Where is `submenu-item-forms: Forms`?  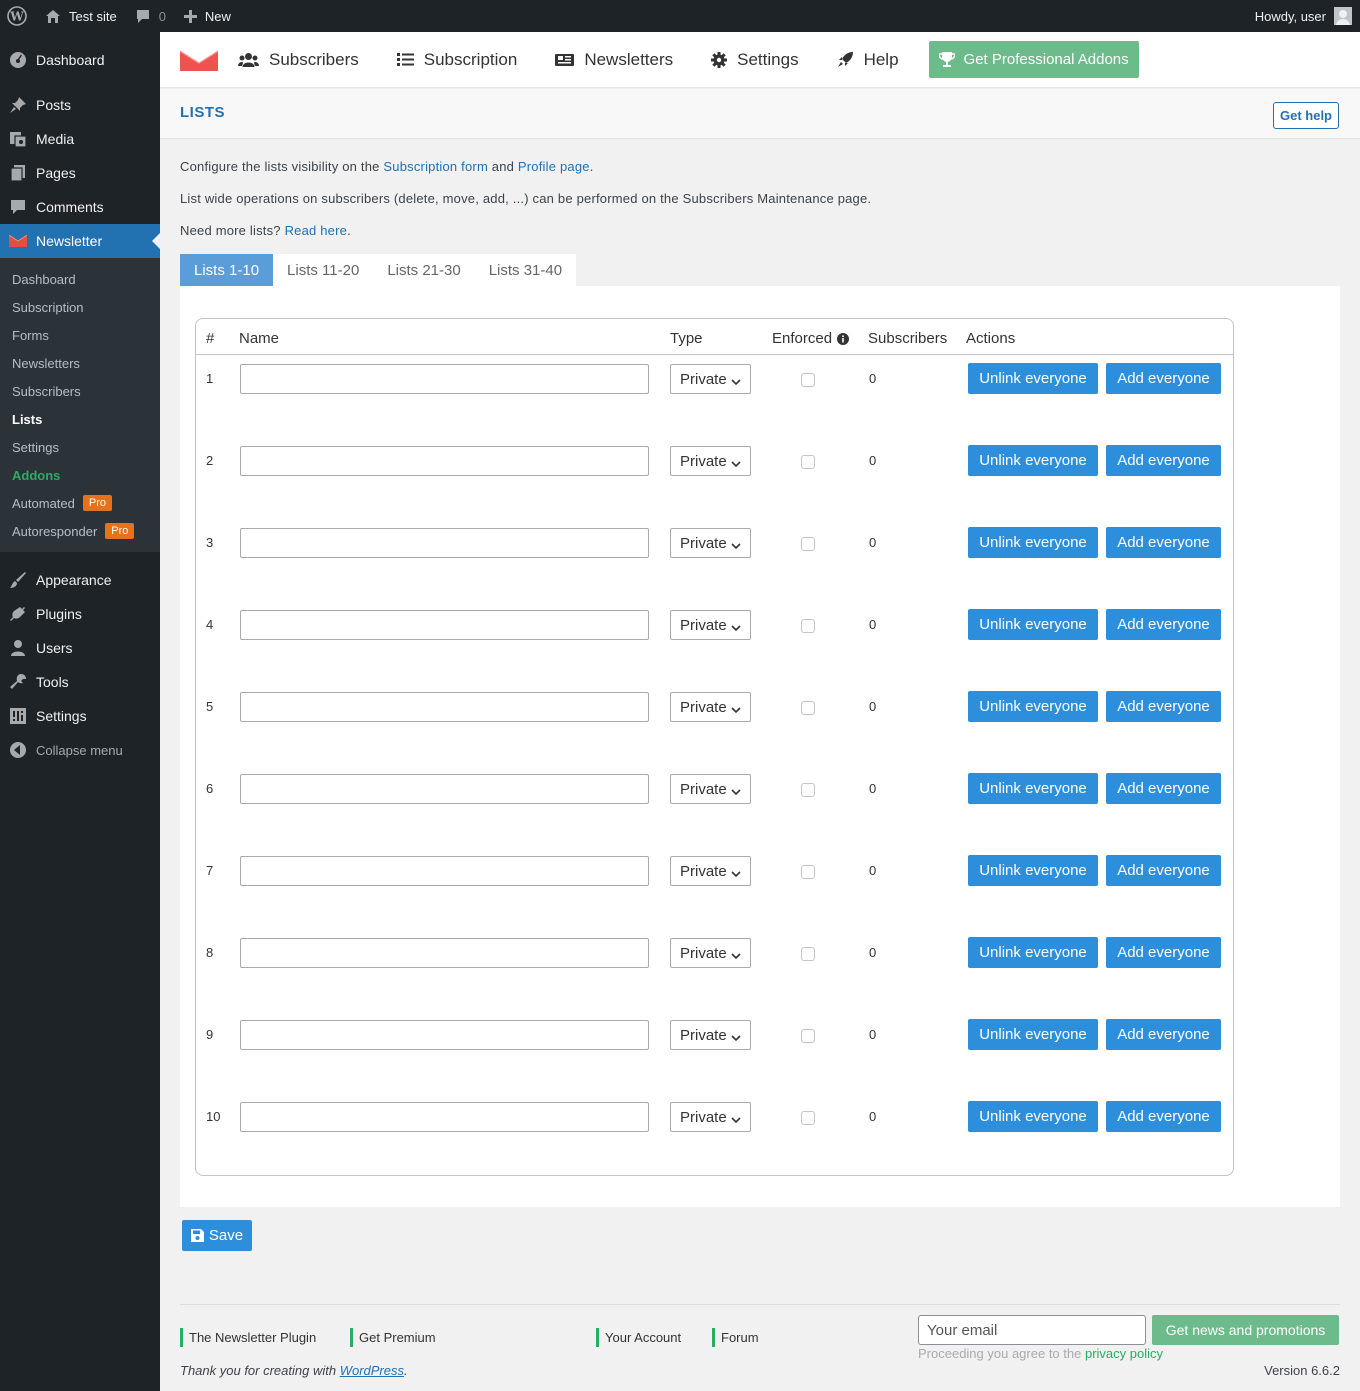
submenu-item-forms: Forms is located at coordinates (80, 335).